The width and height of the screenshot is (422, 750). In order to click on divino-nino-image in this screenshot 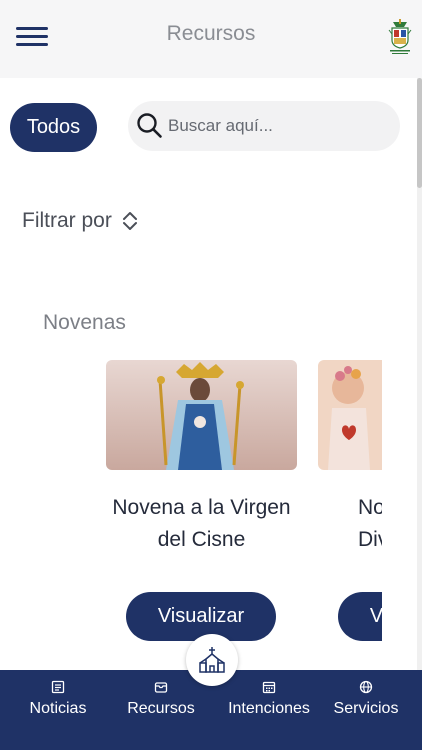, I will do `click(350, 415)`.